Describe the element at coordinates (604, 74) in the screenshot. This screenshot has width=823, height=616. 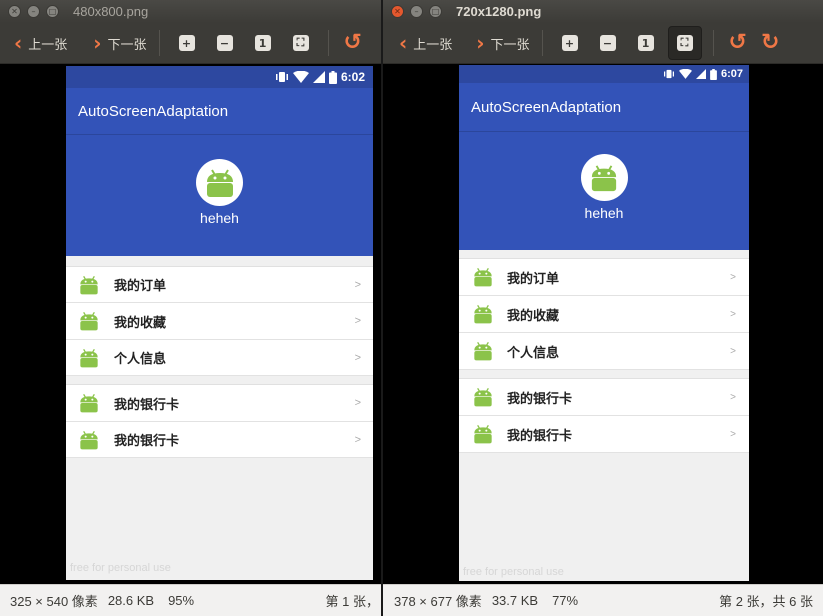
I see `android-status-bar: 6:07` at that location.